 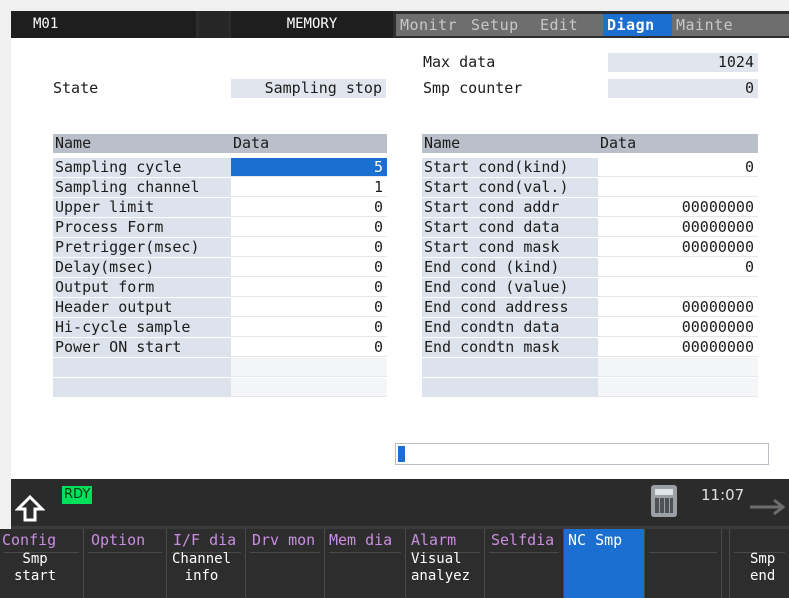 I want to click on menu-key-top-label: Alarm, so click(x=434, y=540).